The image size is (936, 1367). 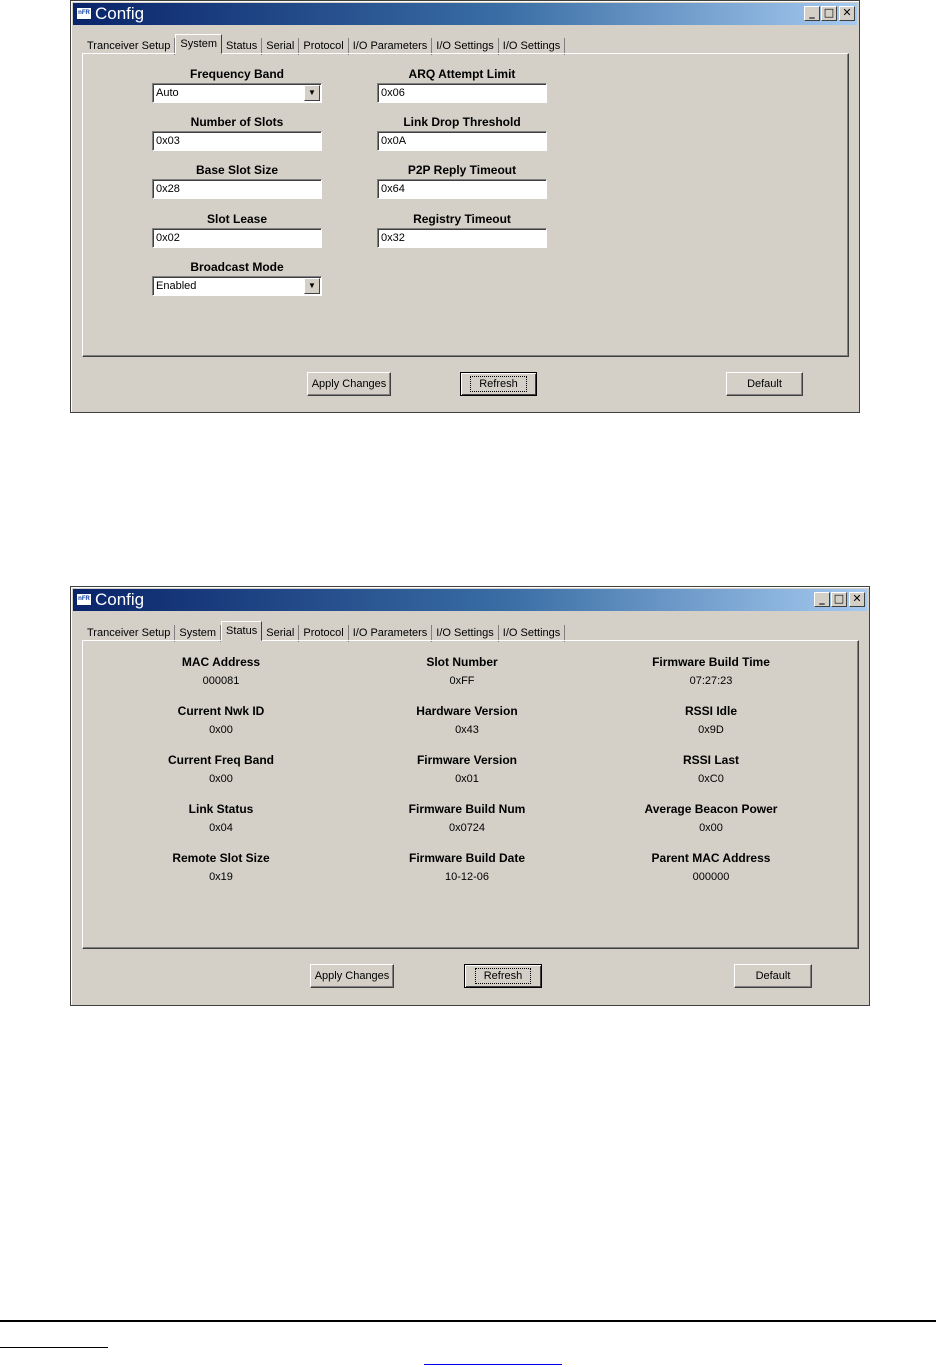 What do you see at coordinates (467, 730) in the screenshot?
I see `hardware-version-value: 0x43` at bounding box center [467, 730].